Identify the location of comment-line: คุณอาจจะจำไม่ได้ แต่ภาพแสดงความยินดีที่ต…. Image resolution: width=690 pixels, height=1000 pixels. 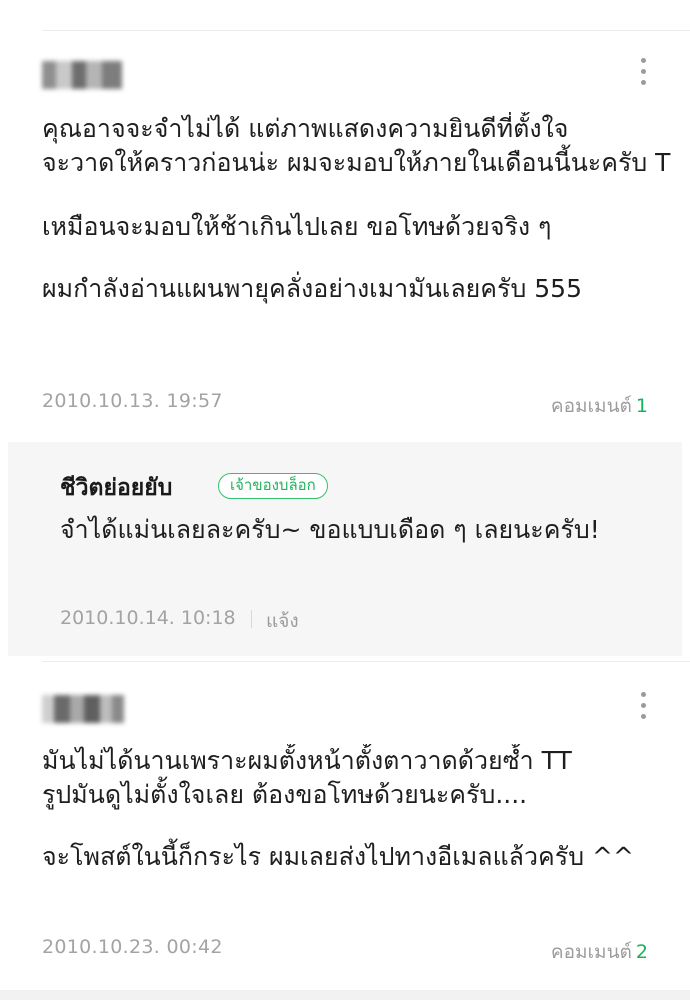
(305, 128).